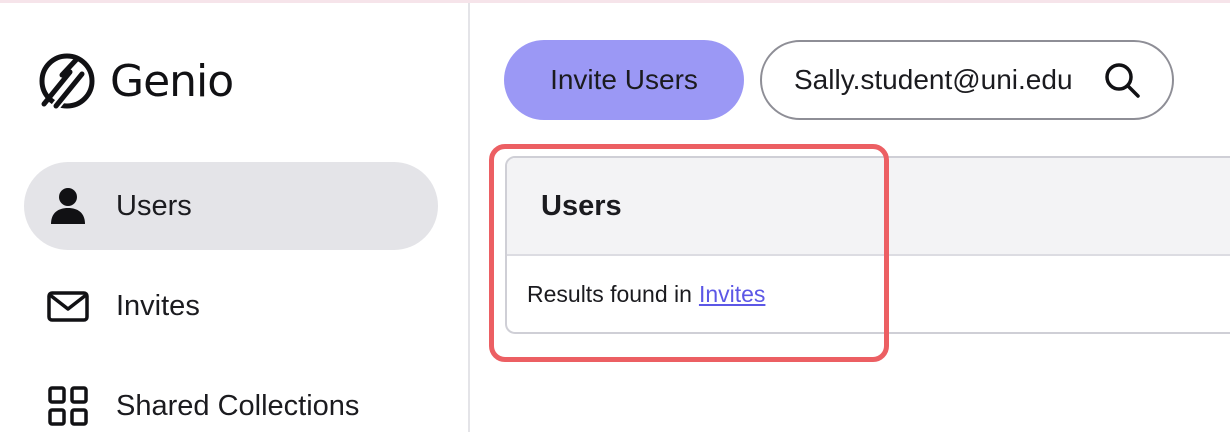  Describe the element at coordinates (68, 406) in the screenshot. I see `grid-icon` at that location.